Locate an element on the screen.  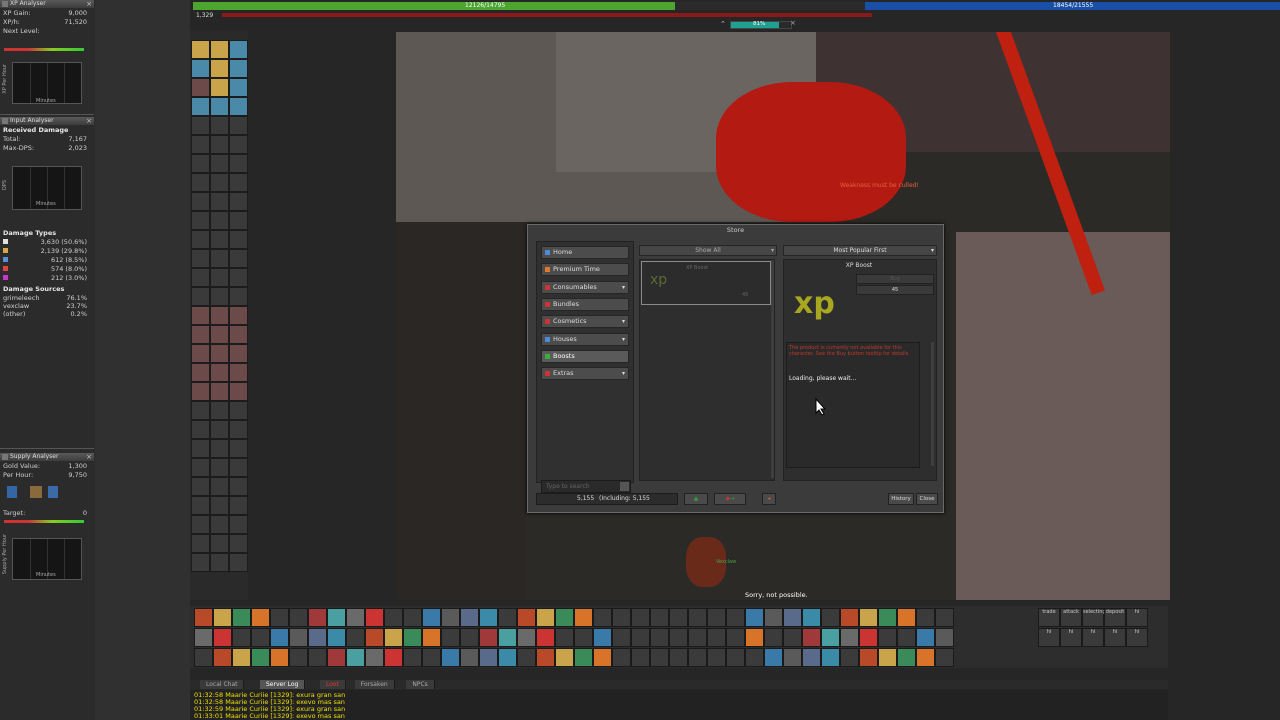
search-icon is located at coordinates (624, 486).